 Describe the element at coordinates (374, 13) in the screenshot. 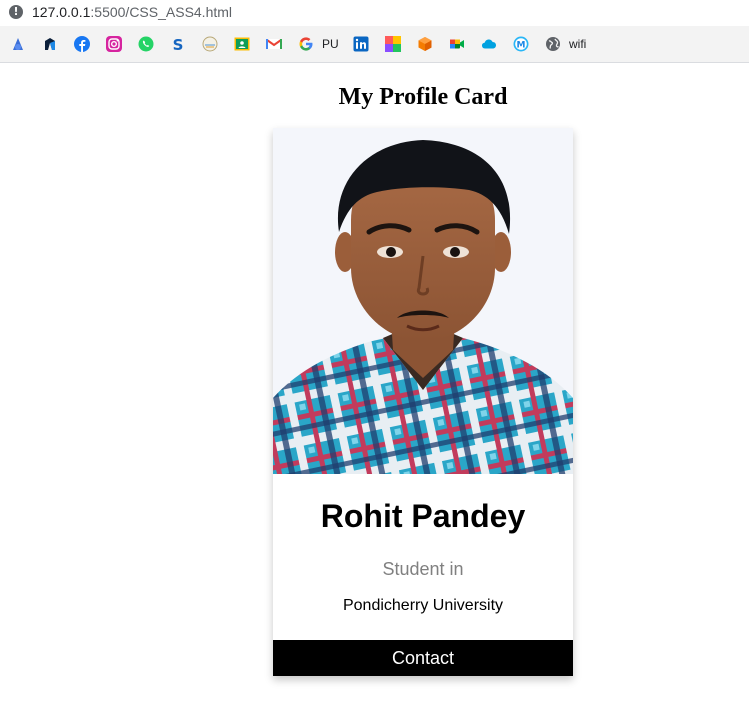

I see `address-bar: ! 127.0.0.1:5500/CSS_ASS4.html` at that location.